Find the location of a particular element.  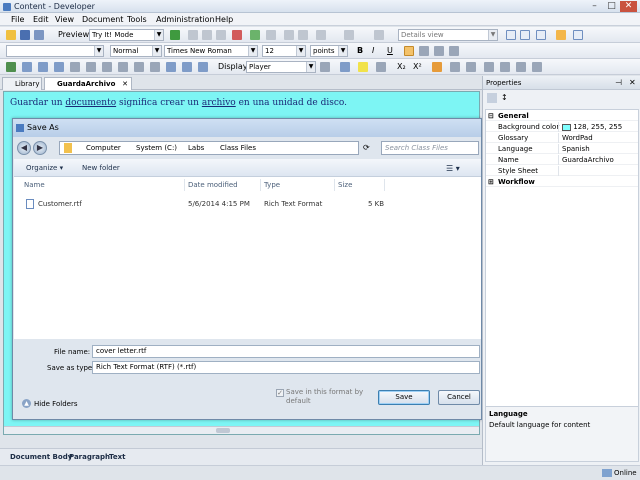

property-value: GuardaArchivo is located at coordinates (586, 160).